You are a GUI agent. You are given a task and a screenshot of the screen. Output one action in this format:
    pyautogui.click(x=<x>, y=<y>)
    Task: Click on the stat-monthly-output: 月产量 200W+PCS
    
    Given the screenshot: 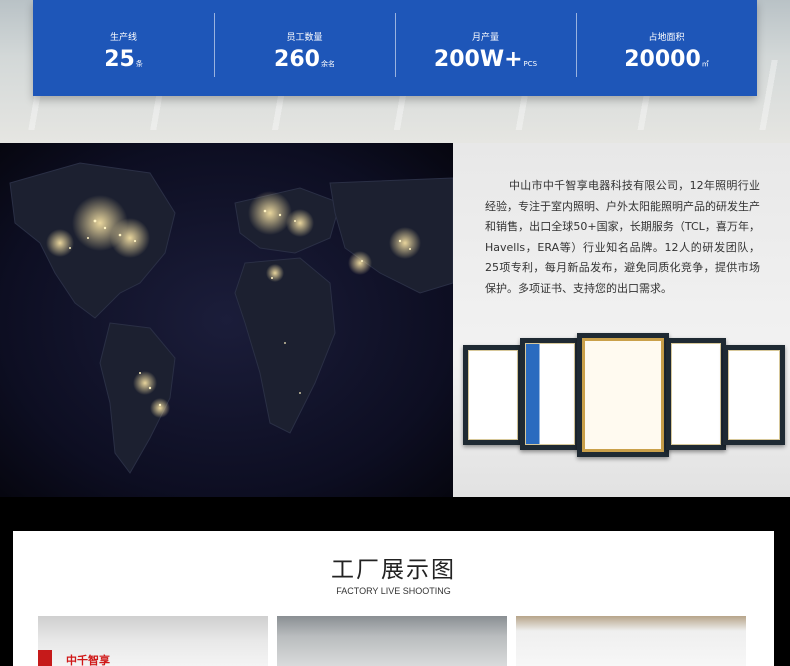 What is the action you would take?
    pyautogui.click(x=485, y=48)
    